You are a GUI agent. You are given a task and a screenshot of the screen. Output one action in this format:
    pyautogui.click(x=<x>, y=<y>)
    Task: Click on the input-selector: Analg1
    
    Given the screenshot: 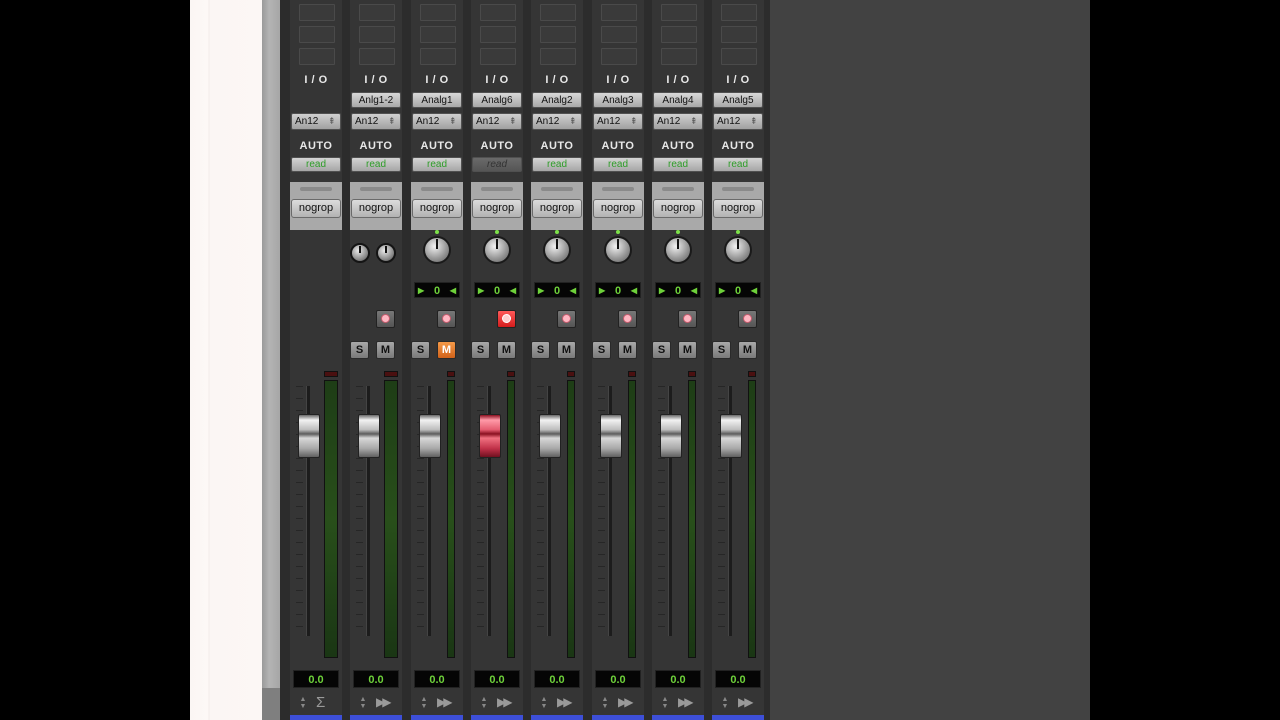 What is the action you would take?
    pyautogui.click(x=437, y=100)
    